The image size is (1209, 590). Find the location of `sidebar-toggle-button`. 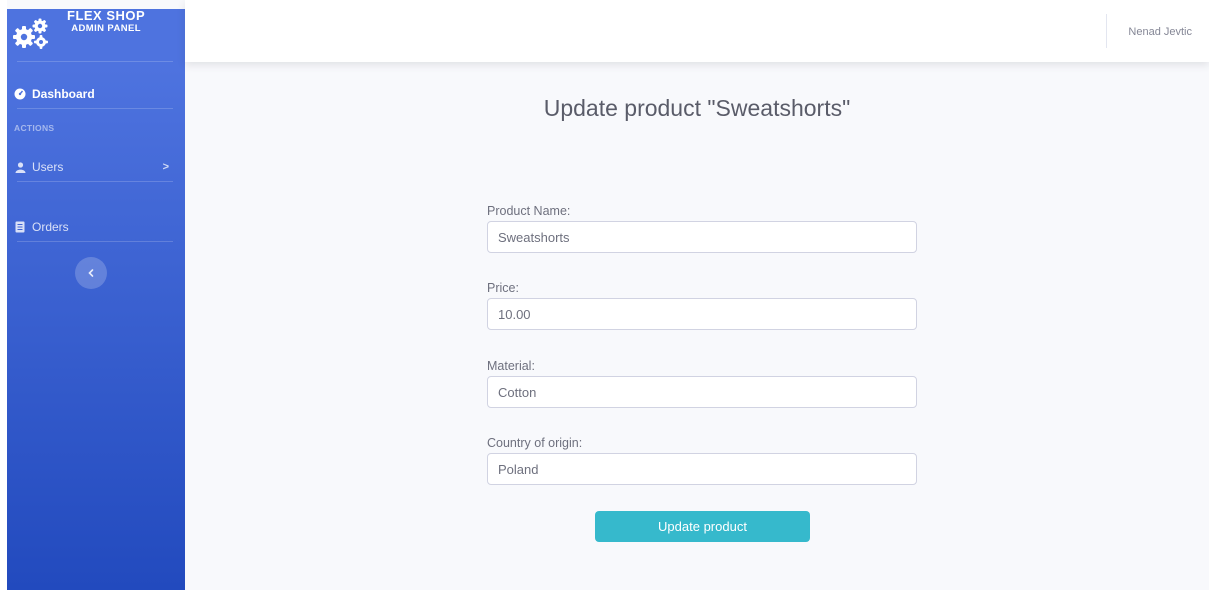

sidebar-toggle-button is located at coordinates (91, 273).